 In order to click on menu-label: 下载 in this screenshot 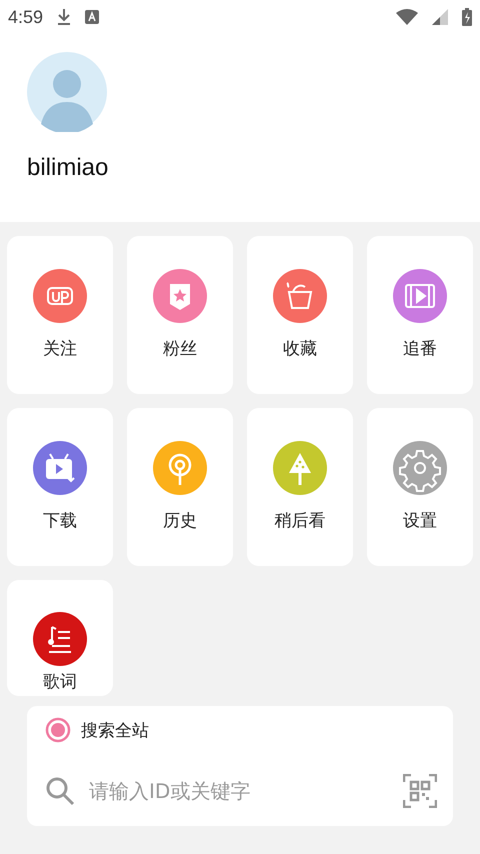, I will do `click(60, 521)`.